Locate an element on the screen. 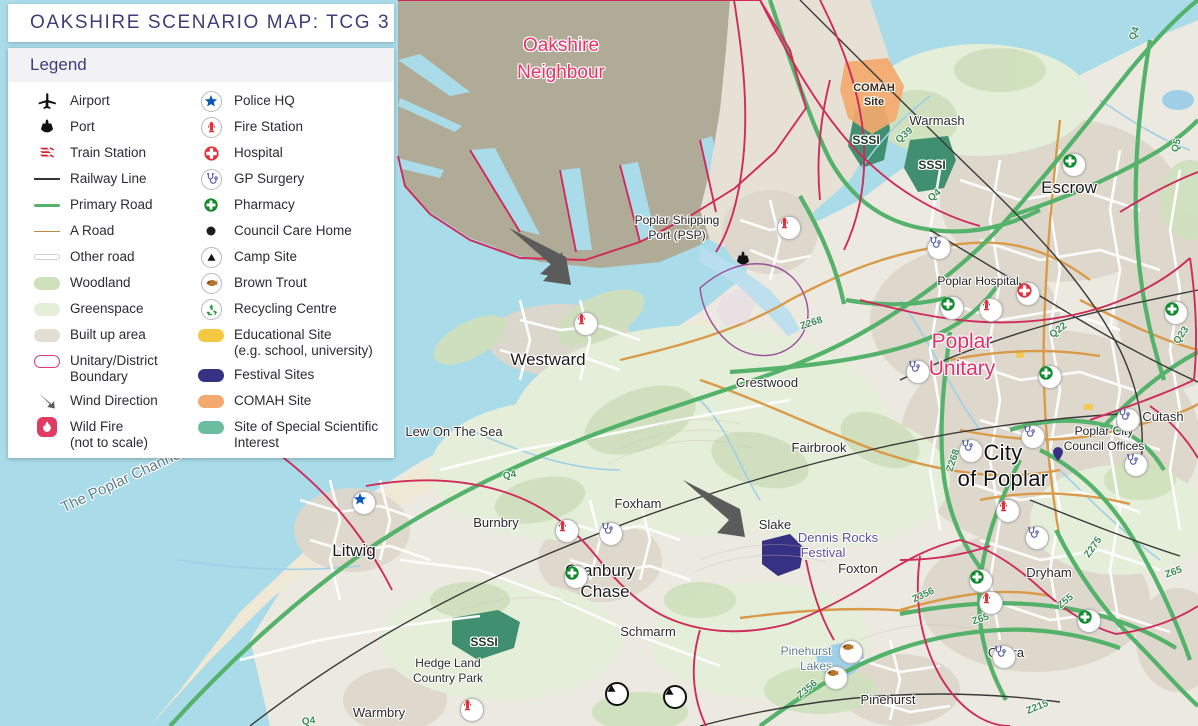 This screenshot has width=1198, height=726. legend-item-festival-sites: Festival Sites is located at coordinates (294, 375).